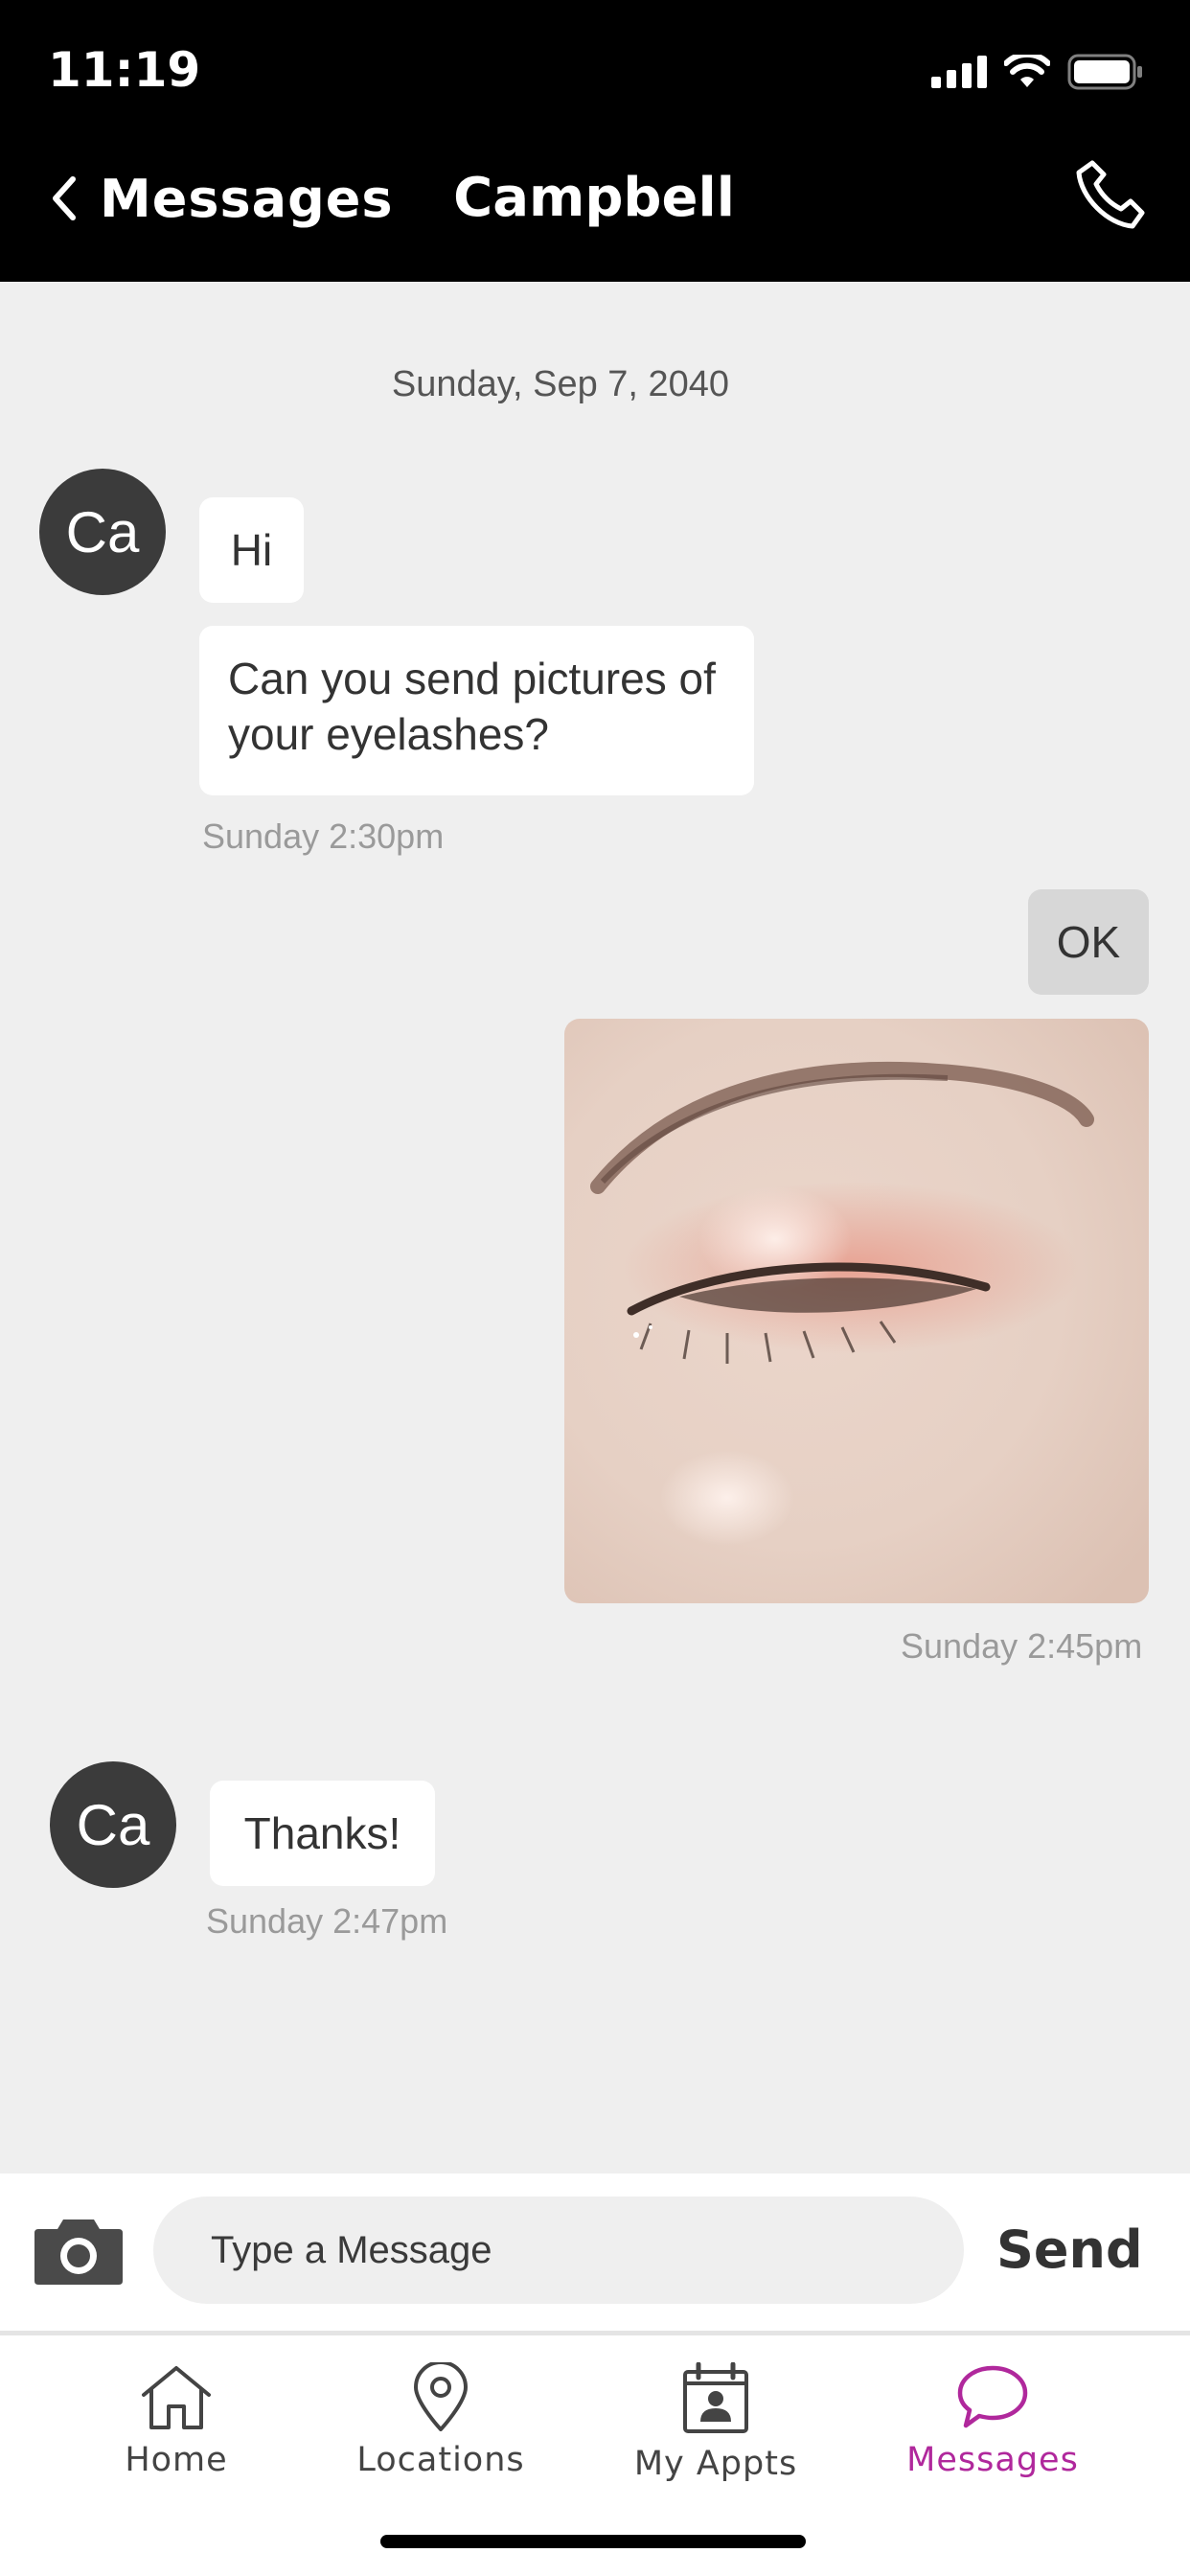  Describe the element at coordinates (441, 2460) in the screenshot. I see `tab-label: Locations` at that location.